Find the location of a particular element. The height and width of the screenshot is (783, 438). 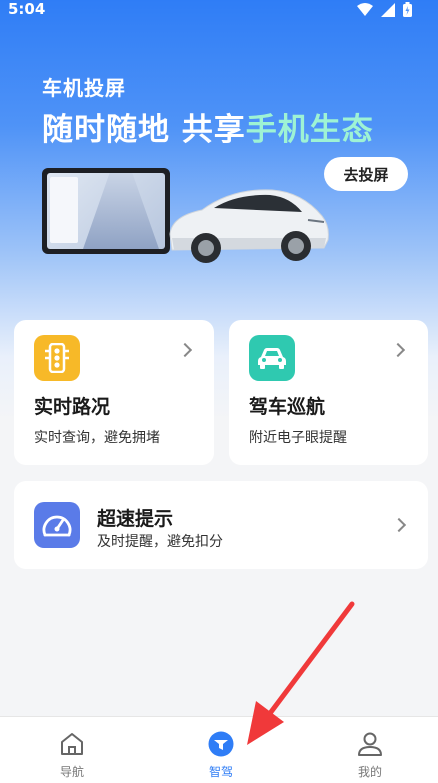

signal-icon is located at coordinates (388, 9).